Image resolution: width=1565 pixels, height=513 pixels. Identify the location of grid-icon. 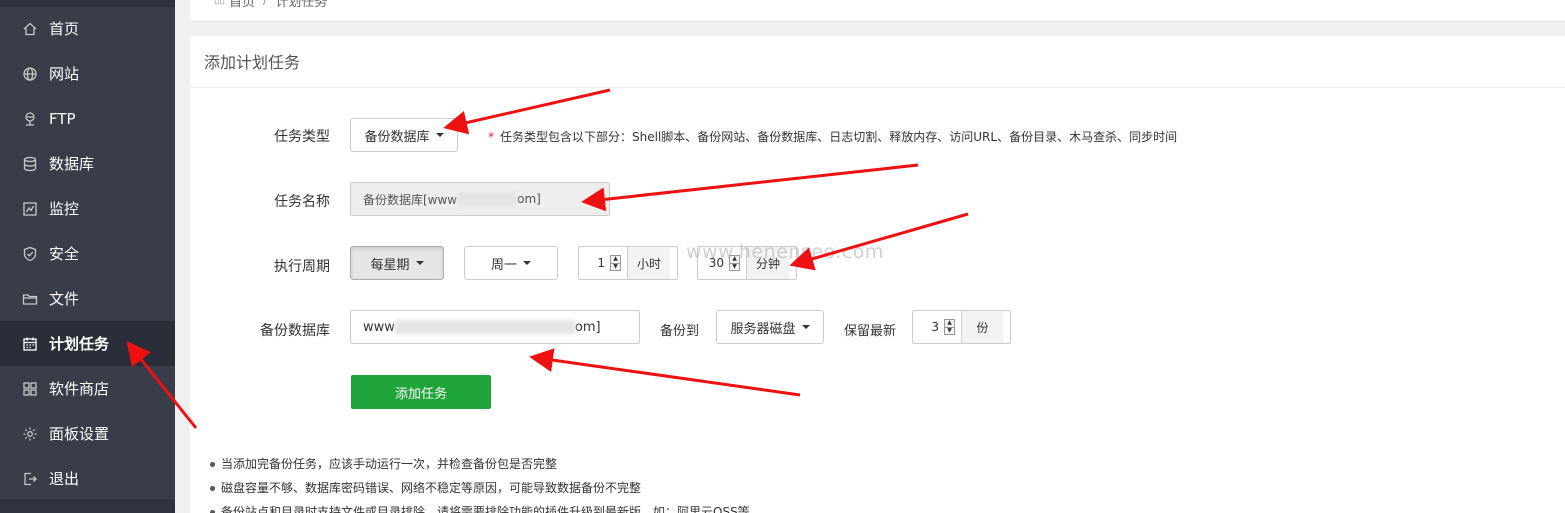
(30, 389).